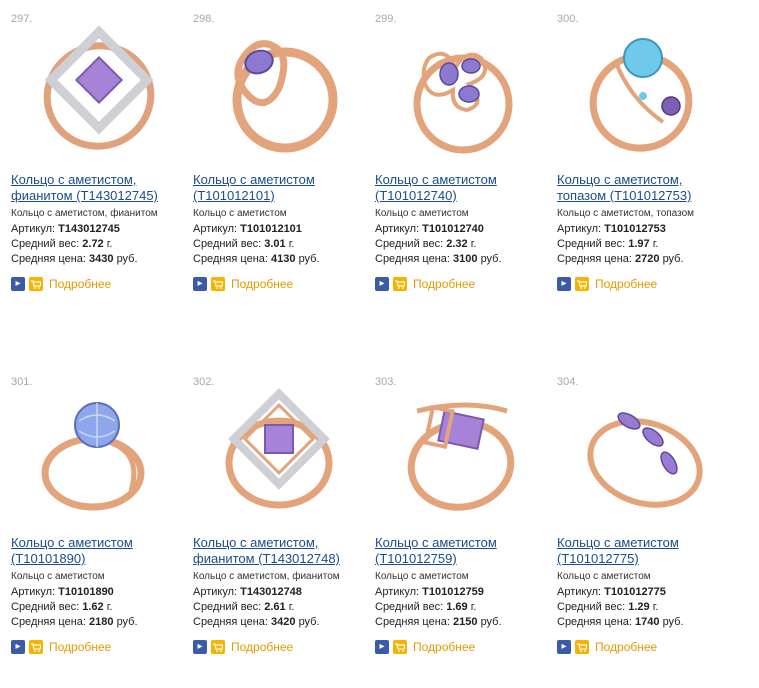  Describe the element at coordinates (429, 229) in the screenshot. I see `product-article: Артикул: Т101012740` at that location.